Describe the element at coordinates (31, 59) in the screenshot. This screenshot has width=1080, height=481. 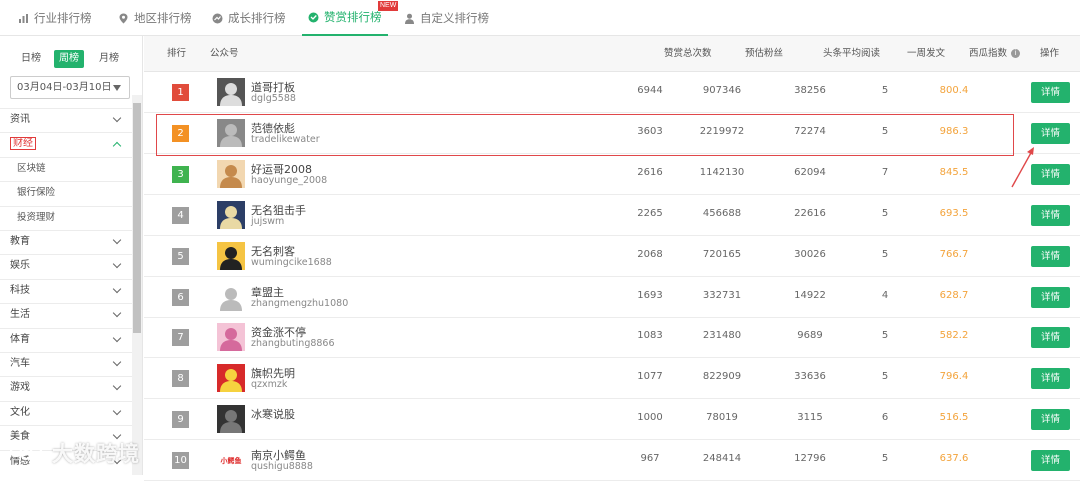
I see `period-day-button: 日榜` at that location.